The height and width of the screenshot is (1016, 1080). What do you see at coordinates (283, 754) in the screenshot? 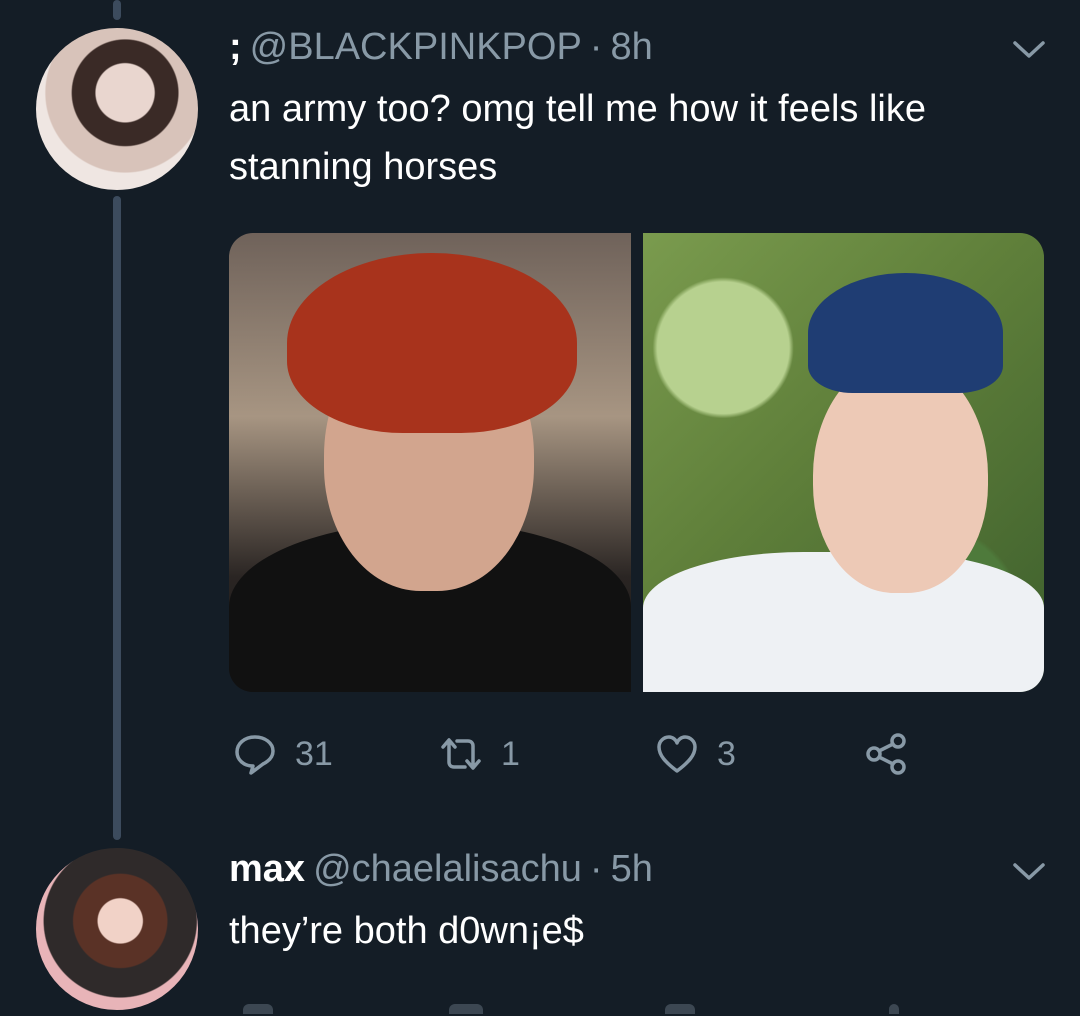
I see `reply-button: 31` at bounding box center [283, 754].